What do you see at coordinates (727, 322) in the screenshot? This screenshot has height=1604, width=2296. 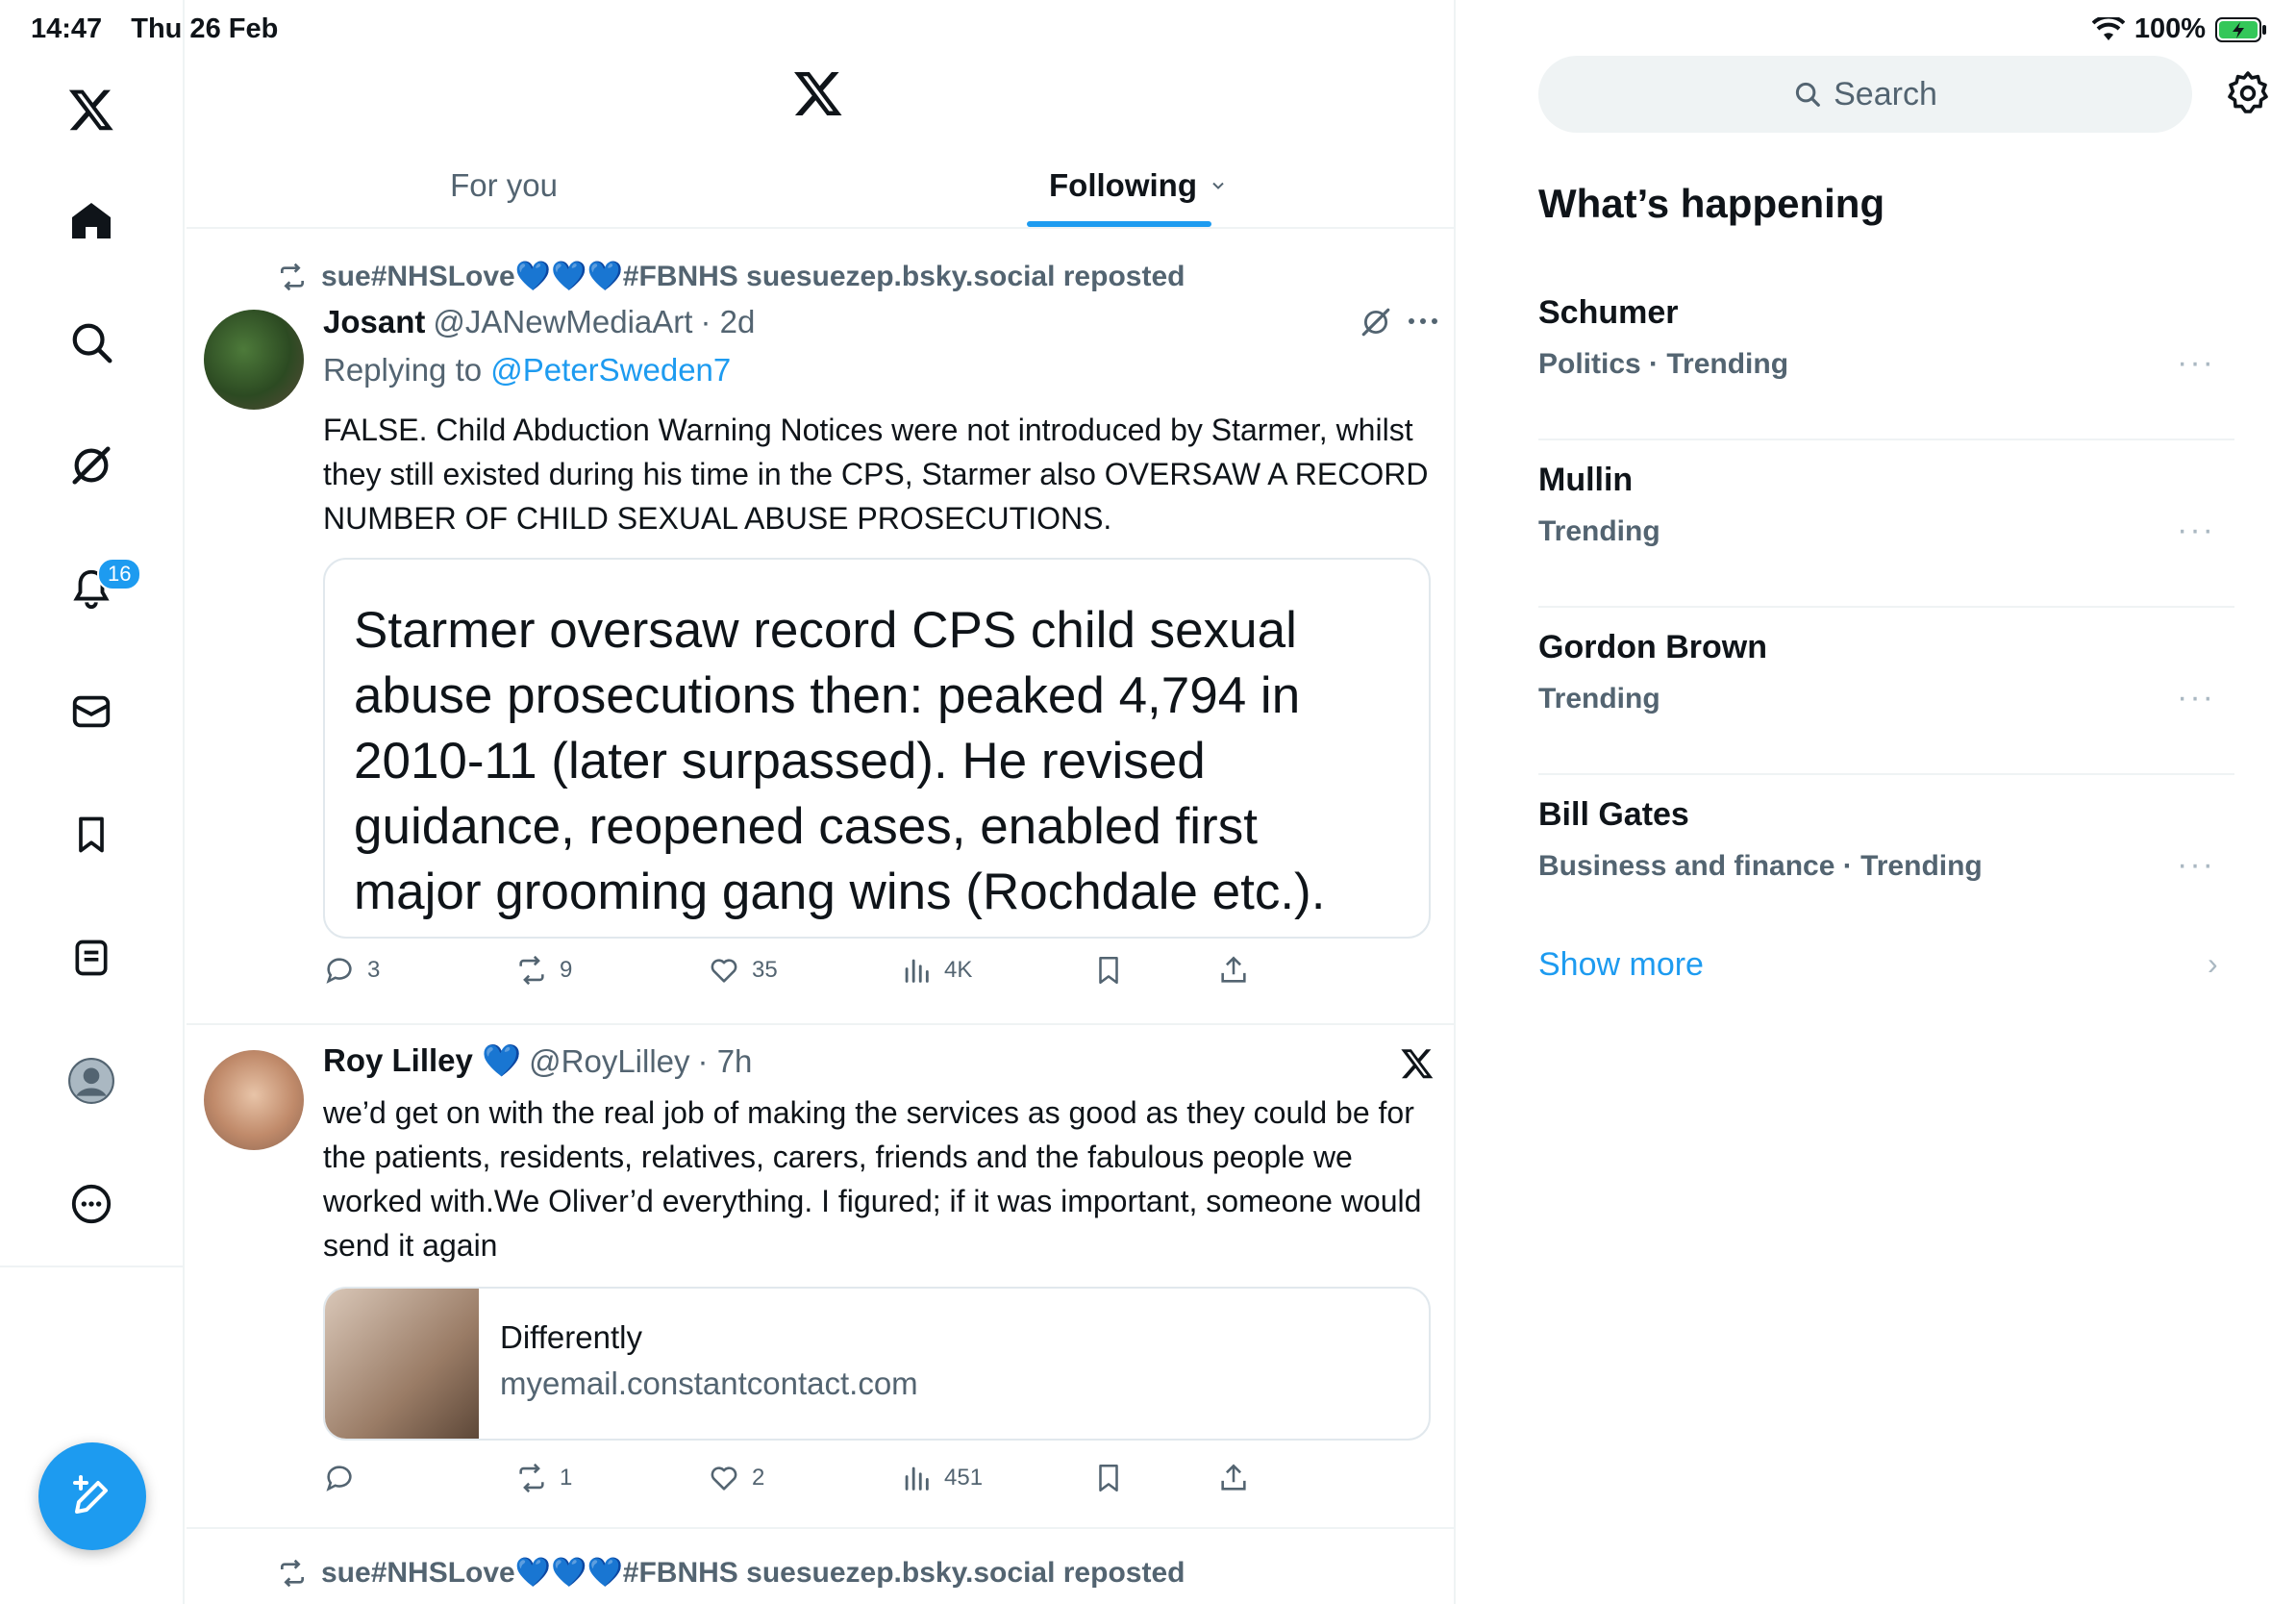 I see `post-time: · 2d` at bounding box center [727, 322].